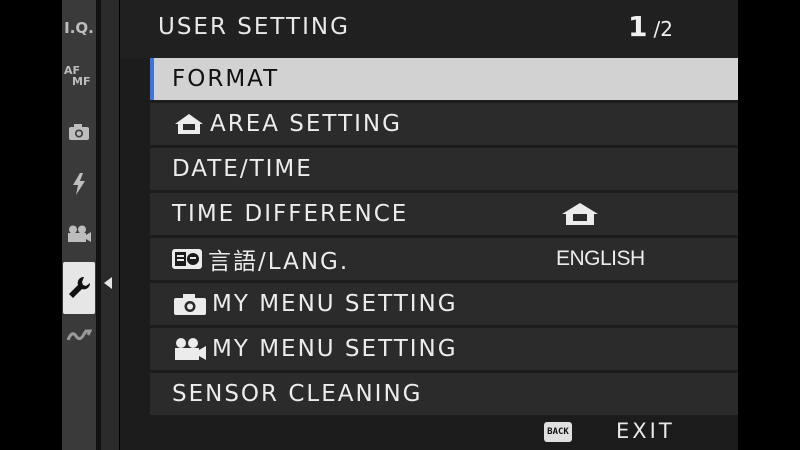  Describe the element at coordinates (444, 169) in the screenshot. I see `menu-item-date-time: DATE/TIME` at that location.